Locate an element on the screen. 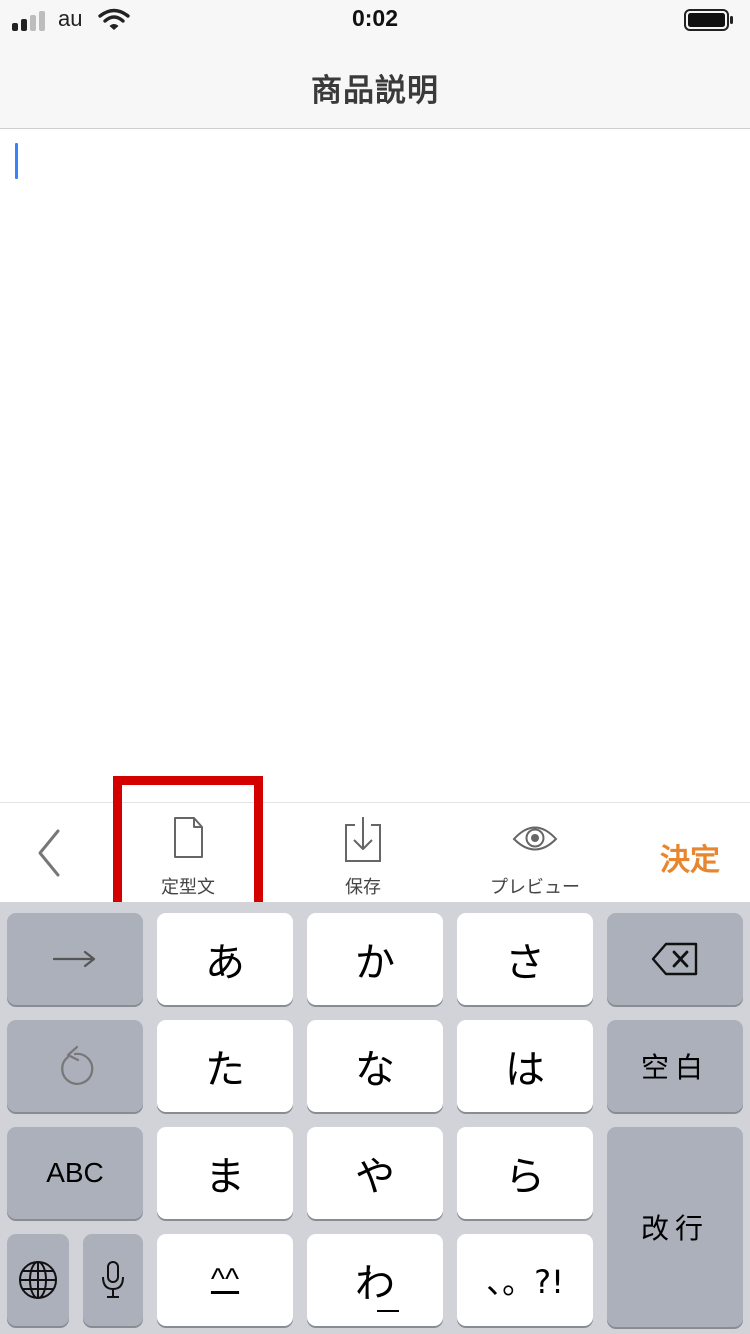  return-key: 改行 is located at coordinates (675, 1227).